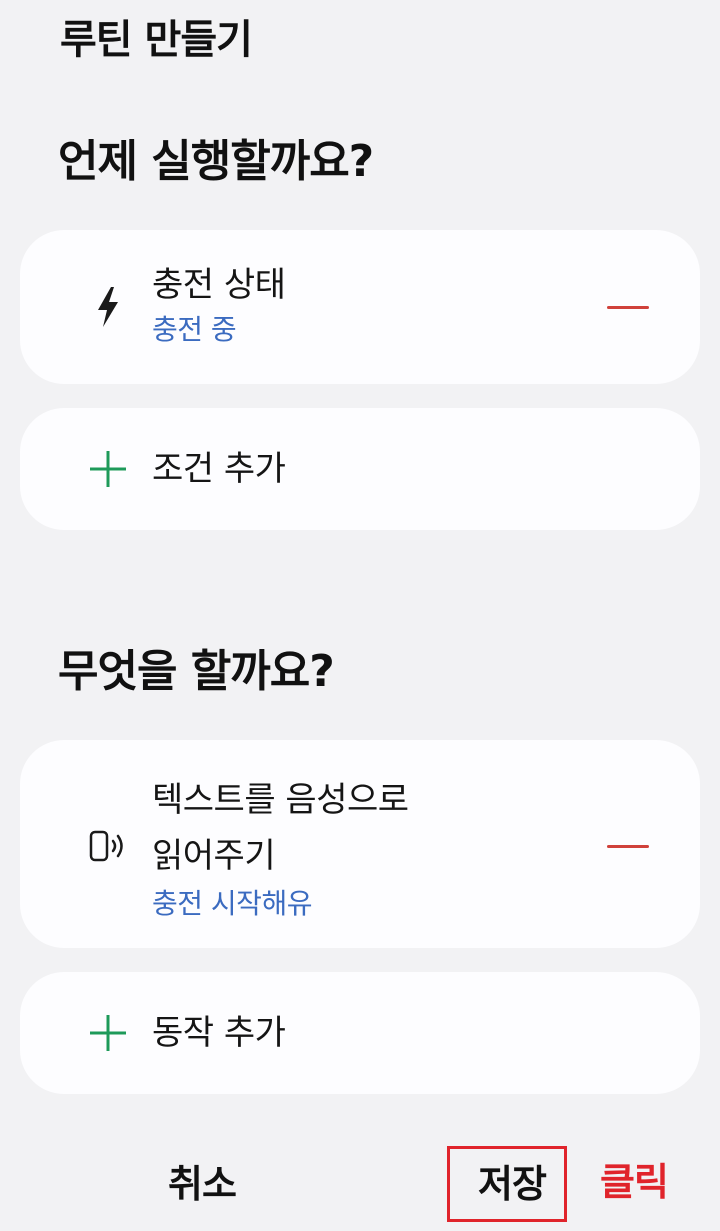 The width and height of the screenshot is (720, 1231). Describe the element at coordinates (232, 903) in the screenshot. I see `action-value: 충전 시작해유` at that location.